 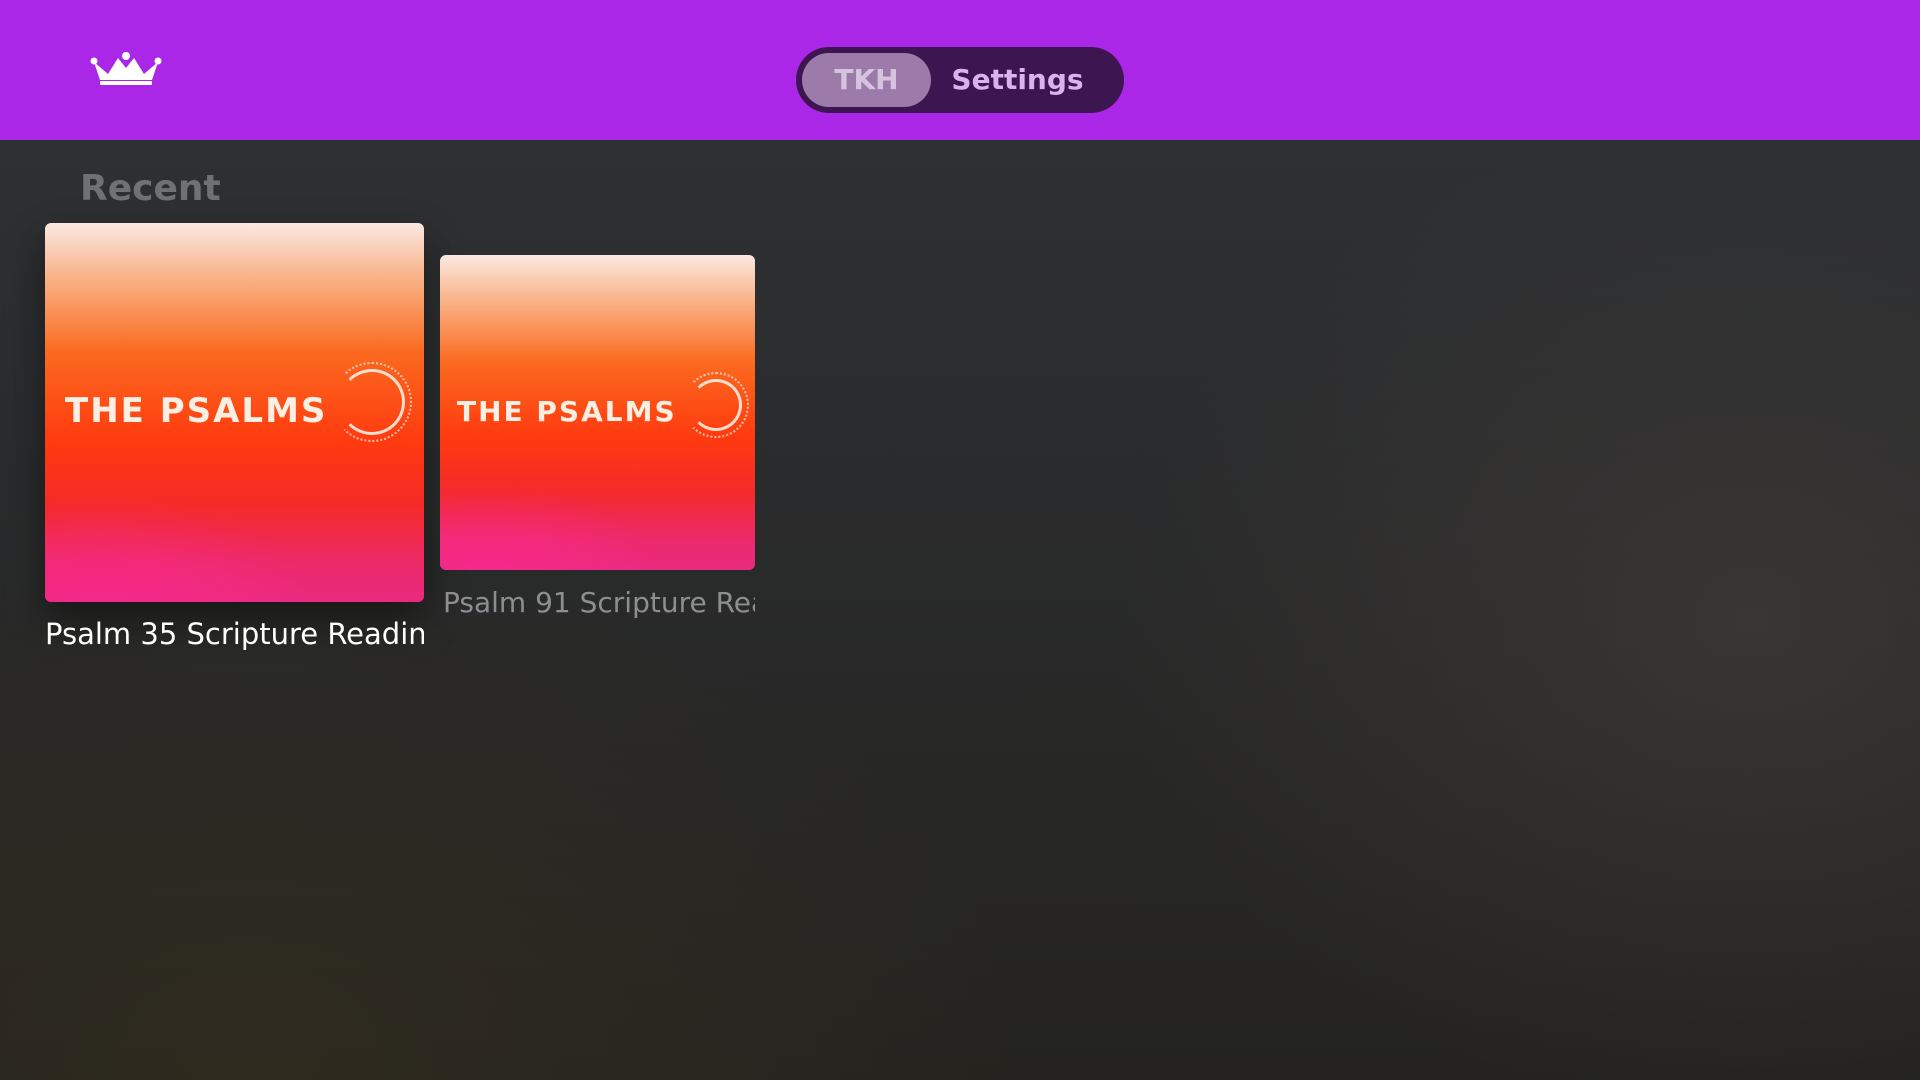 I want to click on tab-tkh: TKH, so click(x=866, y=80).